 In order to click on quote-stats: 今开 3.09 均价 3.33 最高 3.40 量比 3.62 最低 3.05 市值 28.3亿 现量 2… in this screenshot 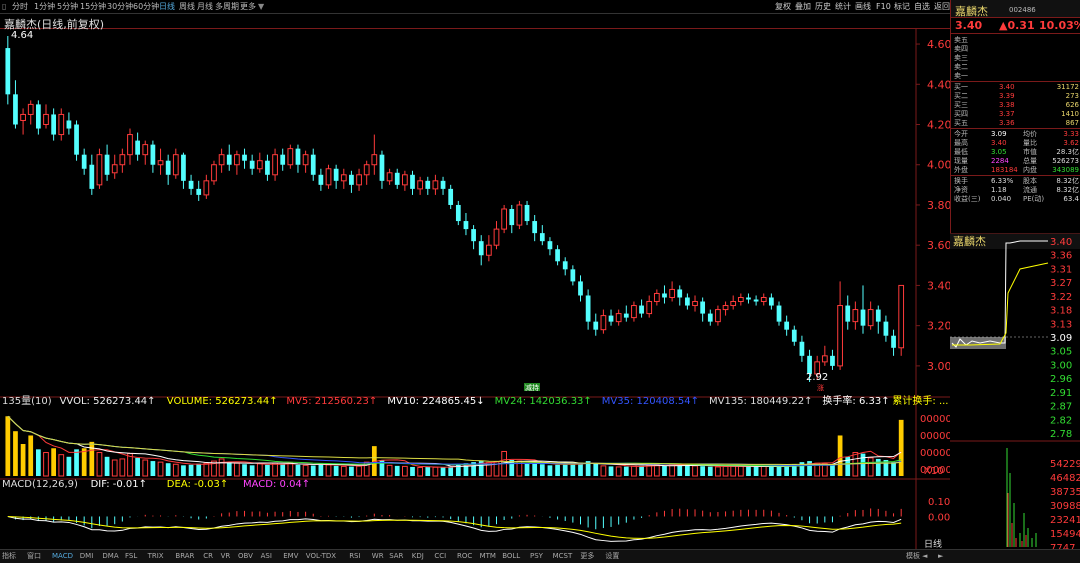, I will do `click(1015, 152)`.